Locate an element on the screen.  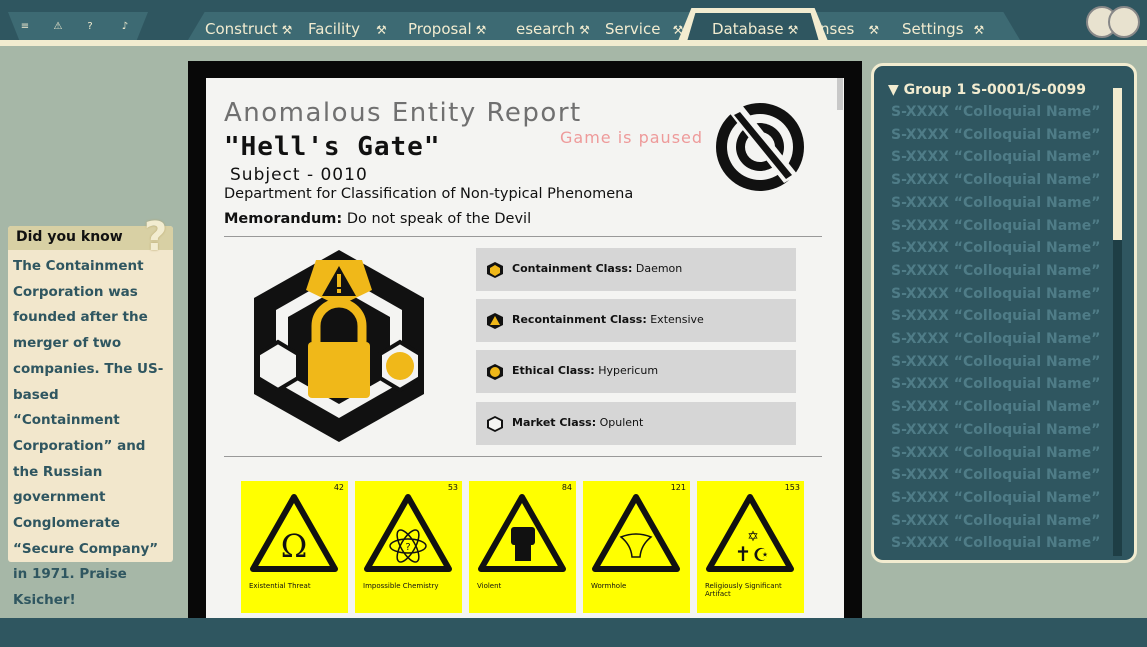
tab-proposal: Proposal ⚒ is located at coordinates (447, 29).